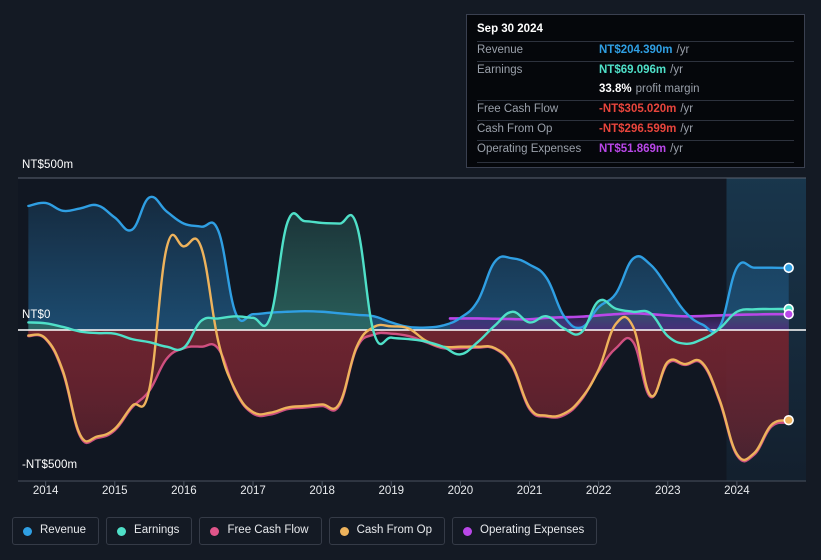  I want to click on tooltip-row: 33.8% profit margin, so click(635, 90).